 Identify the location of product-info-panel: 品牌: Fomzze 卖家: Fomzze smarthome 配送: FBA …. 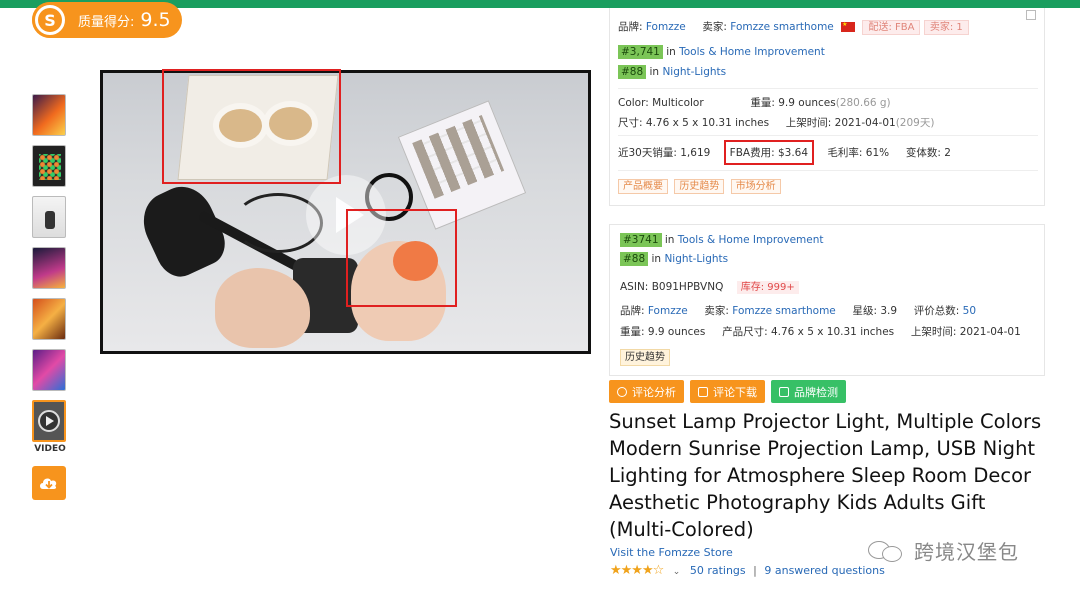
(827, 107).